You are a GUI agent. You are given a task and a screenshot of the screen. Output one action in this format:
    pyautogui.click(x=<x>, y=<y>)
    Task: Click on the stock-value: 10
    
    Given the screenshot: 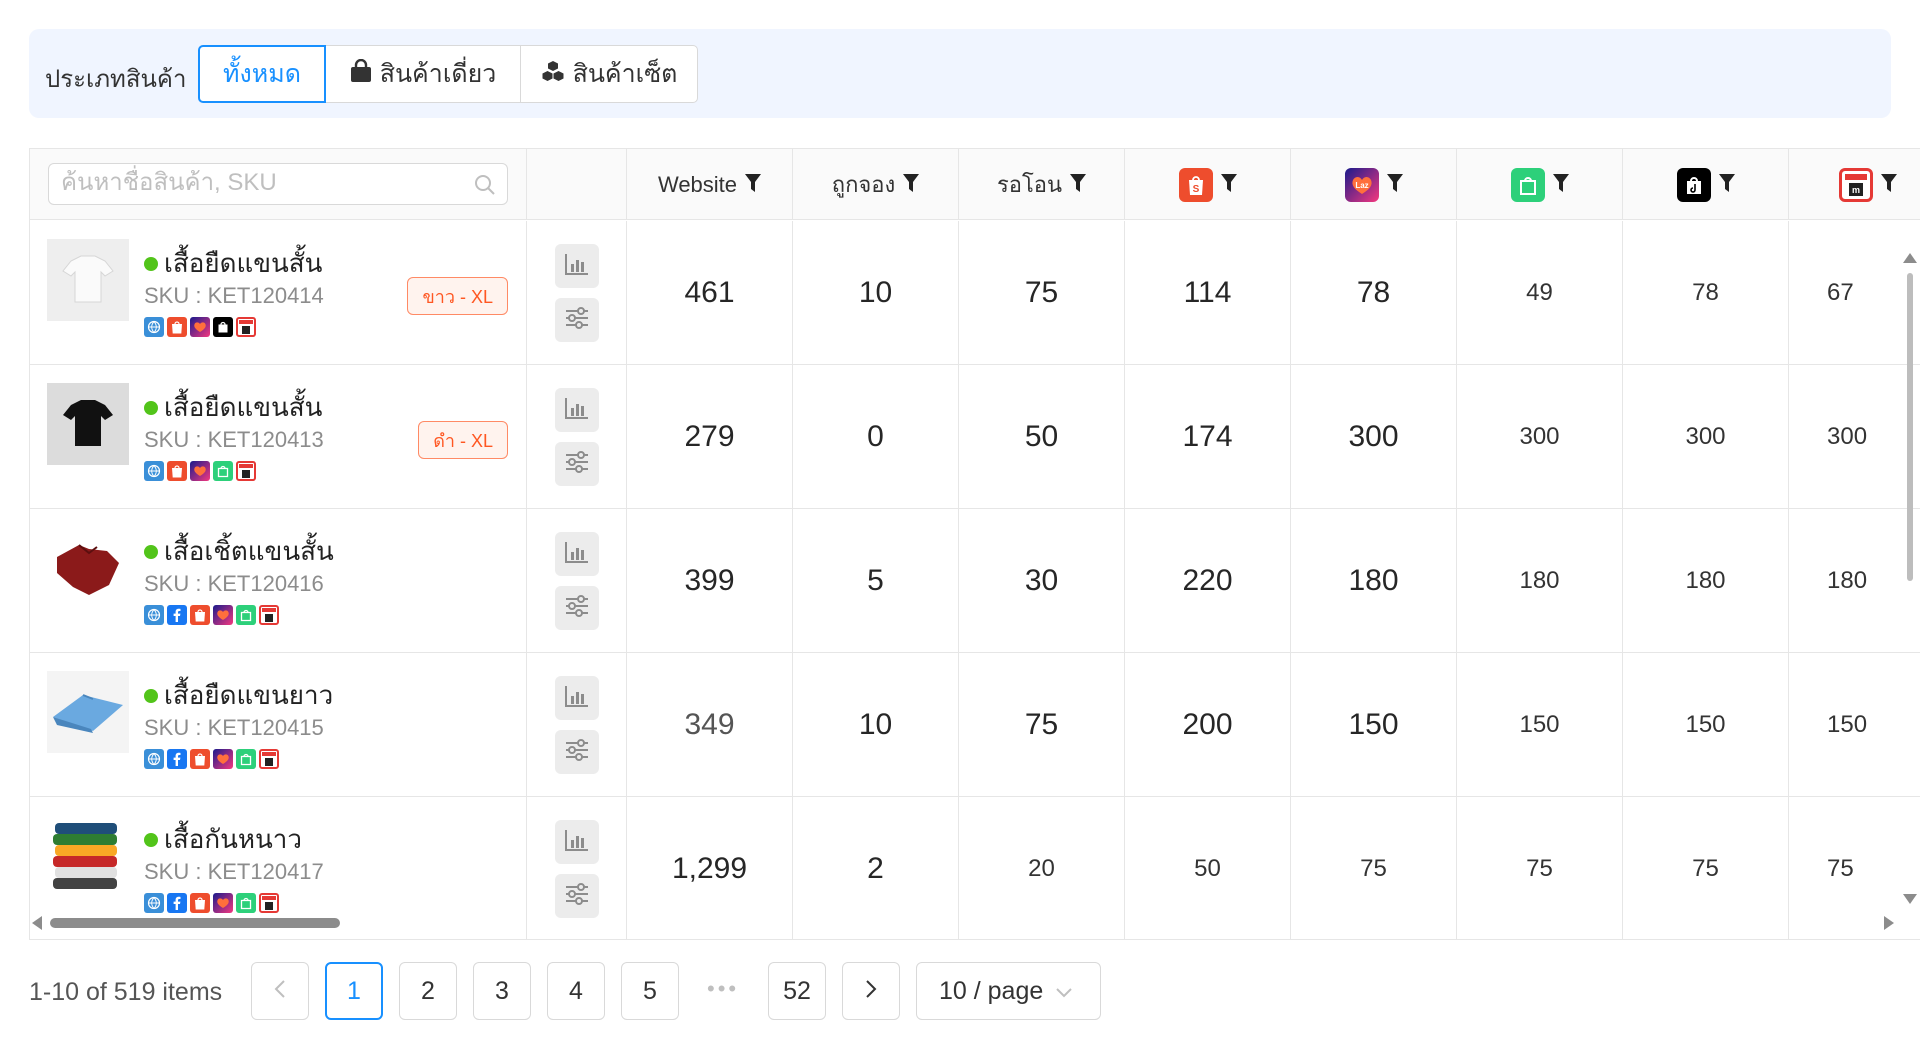 What is the action you would take?
    pyautogui.click(x=875, y=724)
    